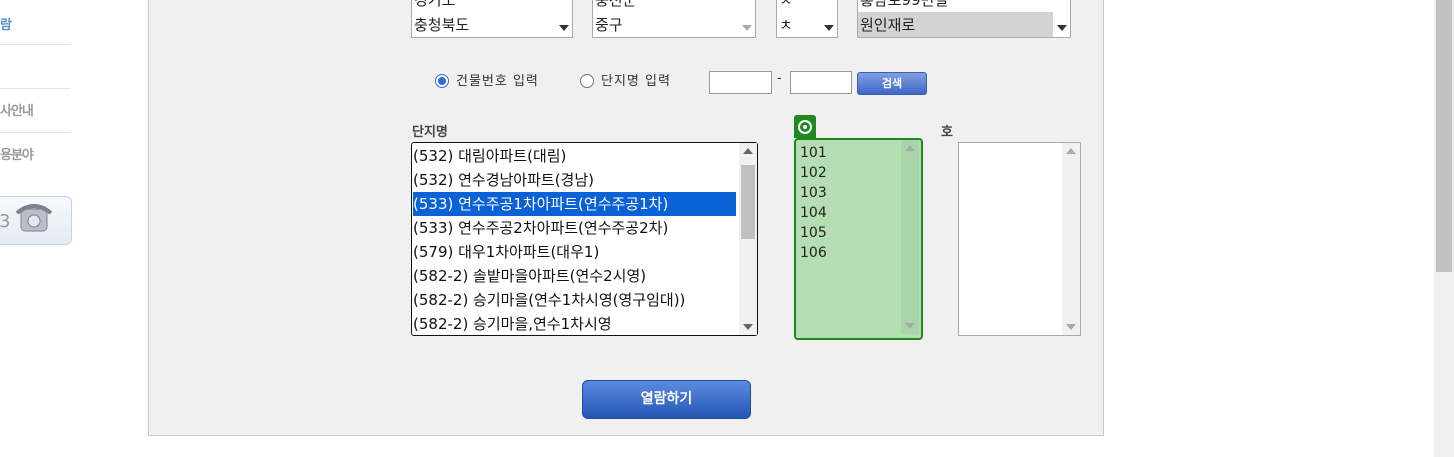  I want to click on list-item: (579) 대우1차아파트(대우1), so click(575, 252).